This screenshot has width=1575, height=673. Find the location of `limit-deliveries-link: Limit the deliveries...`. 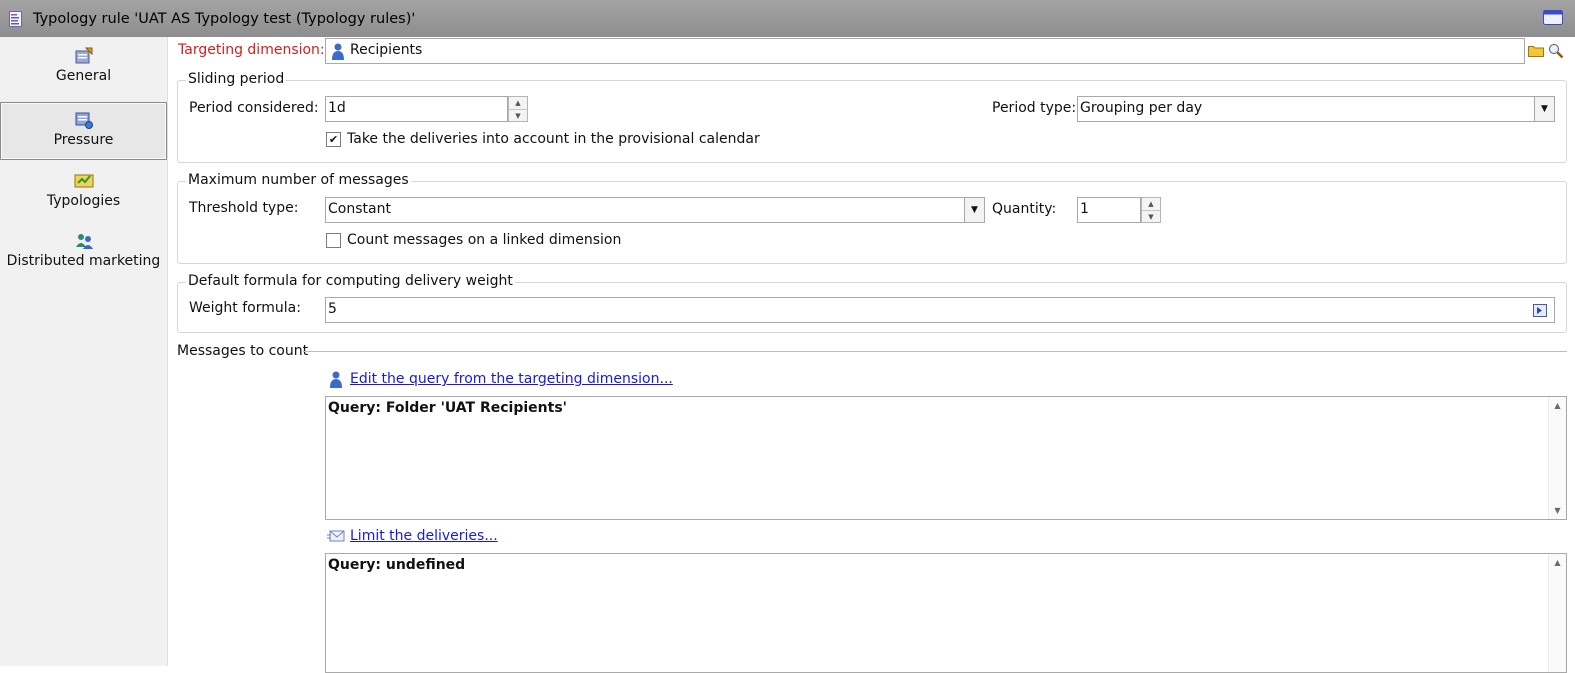

limit-deliveries-link: Limit the deliveries... is located at coordinates (424, 536).